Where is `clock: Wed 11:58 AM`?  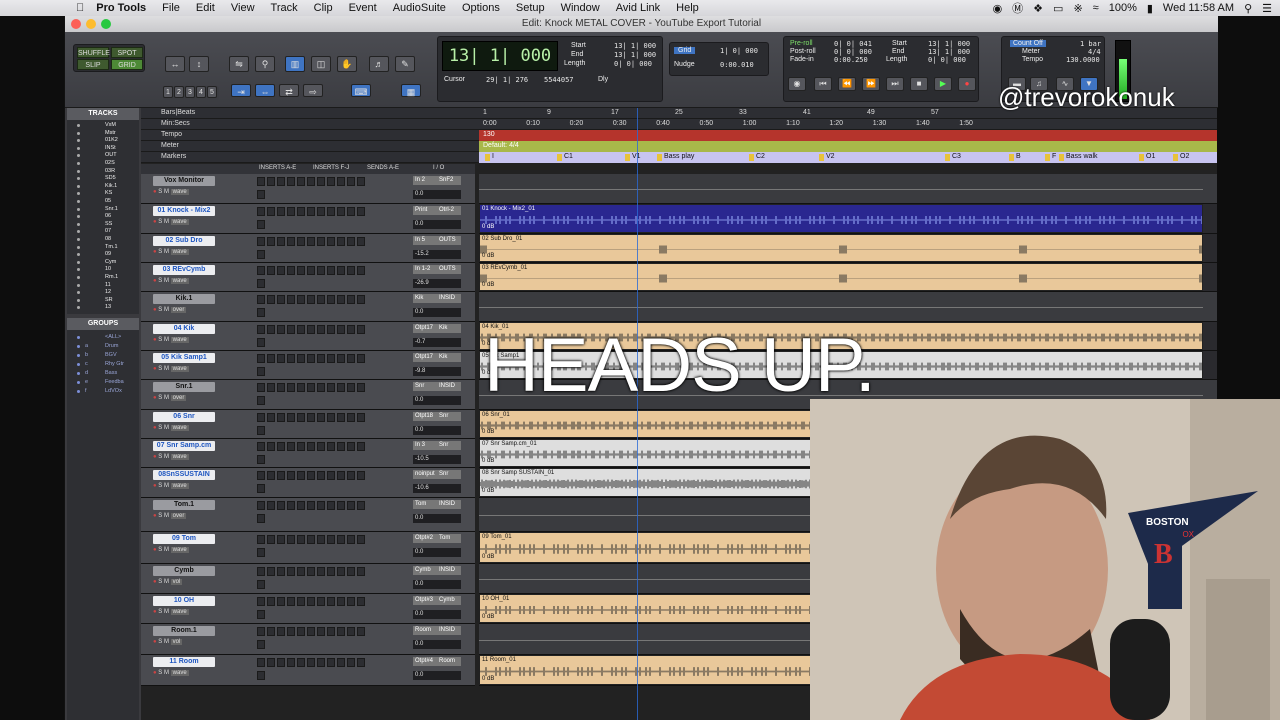
clock: Wed 11:58 AM is located at coordinates (1198, 8).